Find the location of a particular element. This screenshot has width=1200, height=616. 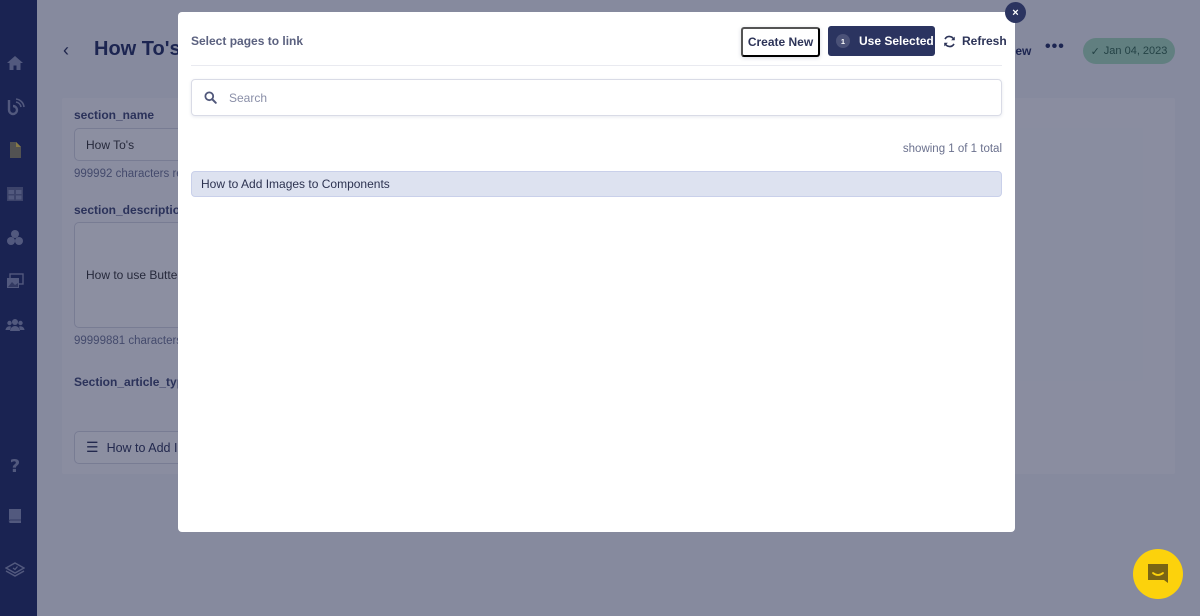

search-field is located at coordinates (596, 97).